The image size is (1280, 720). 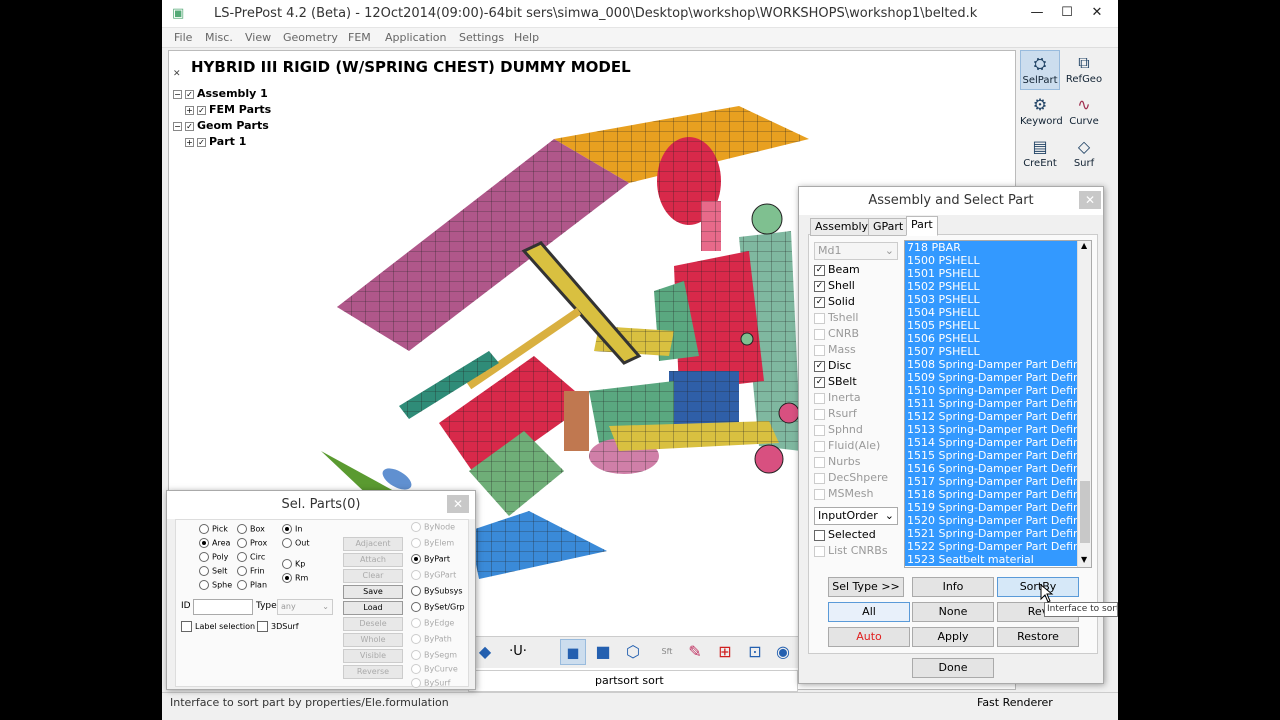 I want to click on part-list-item: 1502 PSHELL, so click(x=991, y=286).